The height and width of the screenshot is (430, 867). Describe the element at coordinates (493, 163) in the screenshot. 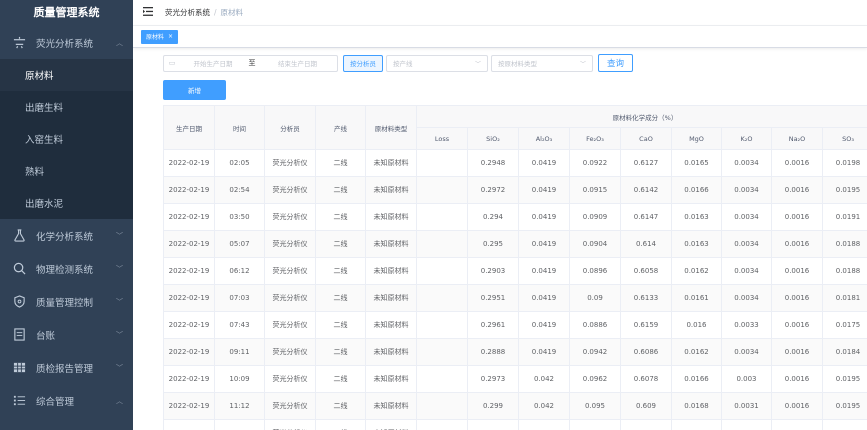

I see `table-cell: 0.2948` at that location.